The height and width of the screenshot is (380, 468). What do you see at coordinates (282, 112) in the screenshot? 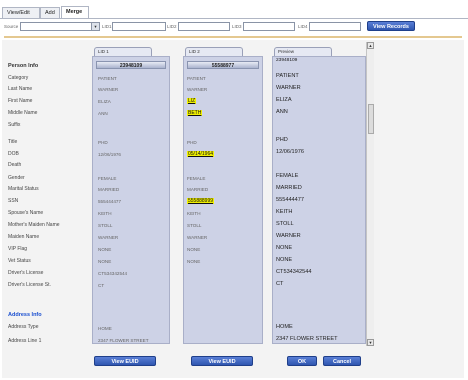
I see `preview-middle-name: ANN` at bounding box center [282, 112].